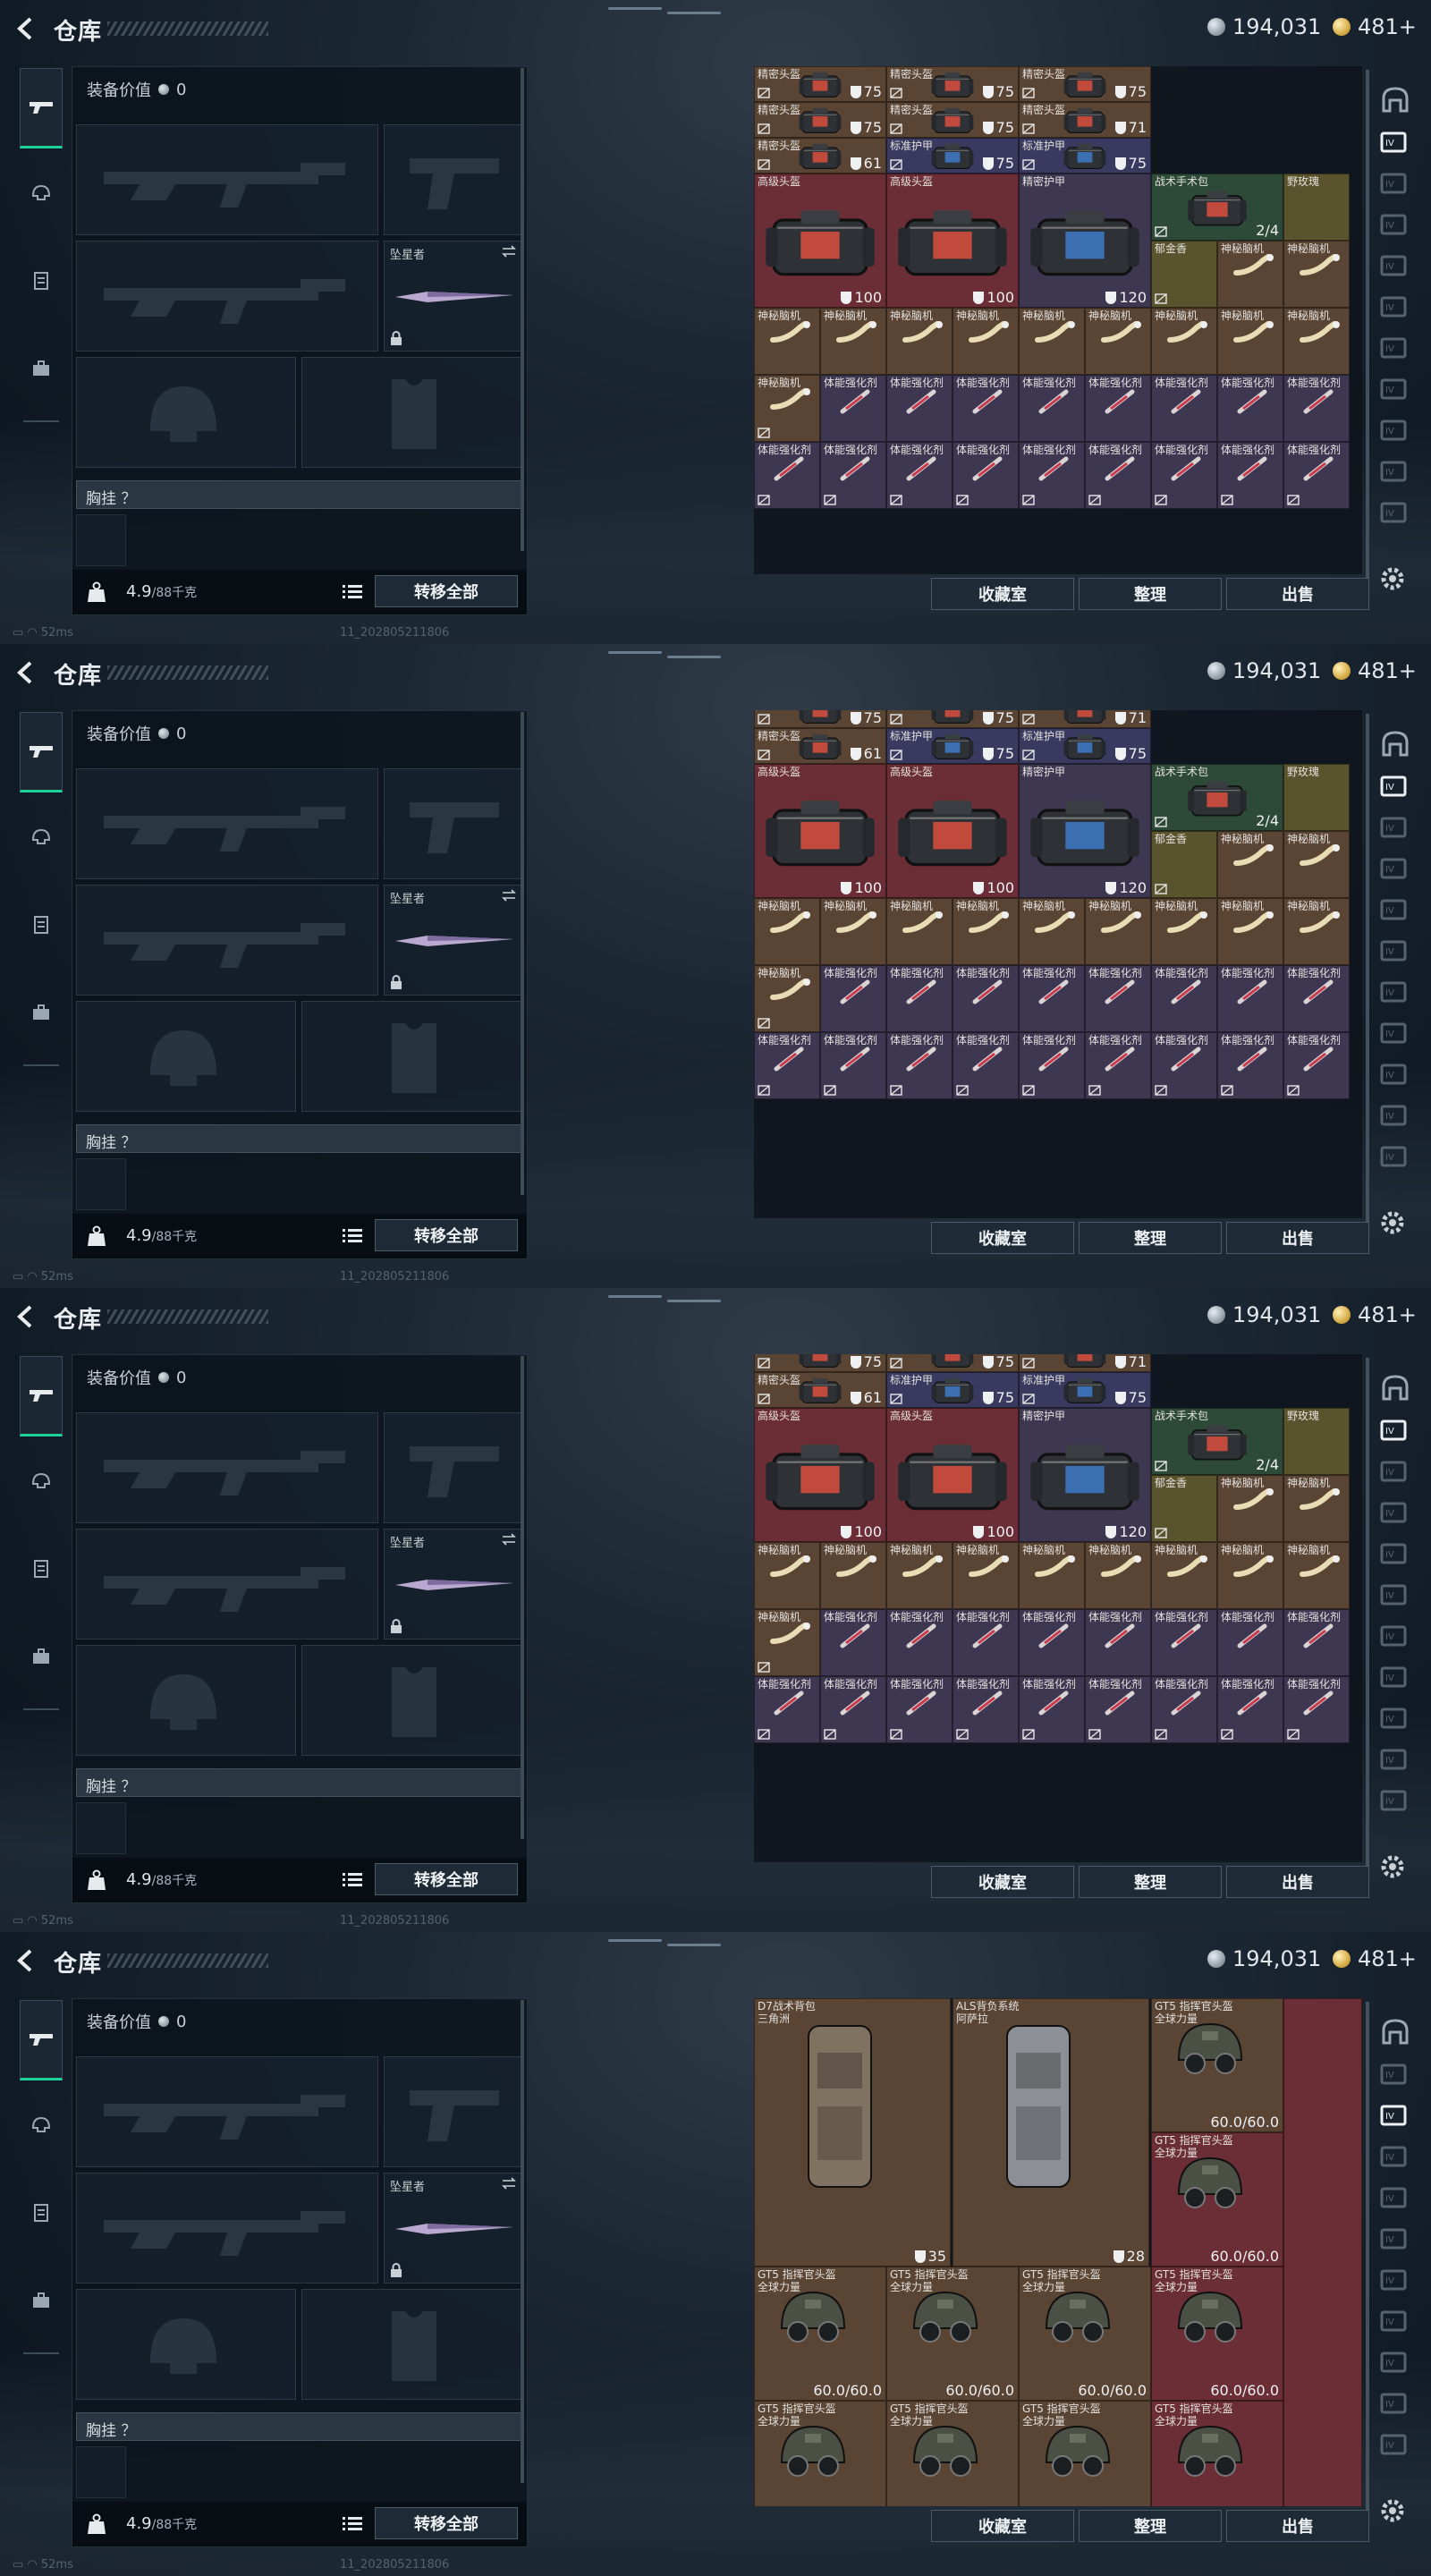  What do you see at coordinates (42, 1656) in the screenshot?
I see `rail-tab-bags` at bounding box center [42, 1656].